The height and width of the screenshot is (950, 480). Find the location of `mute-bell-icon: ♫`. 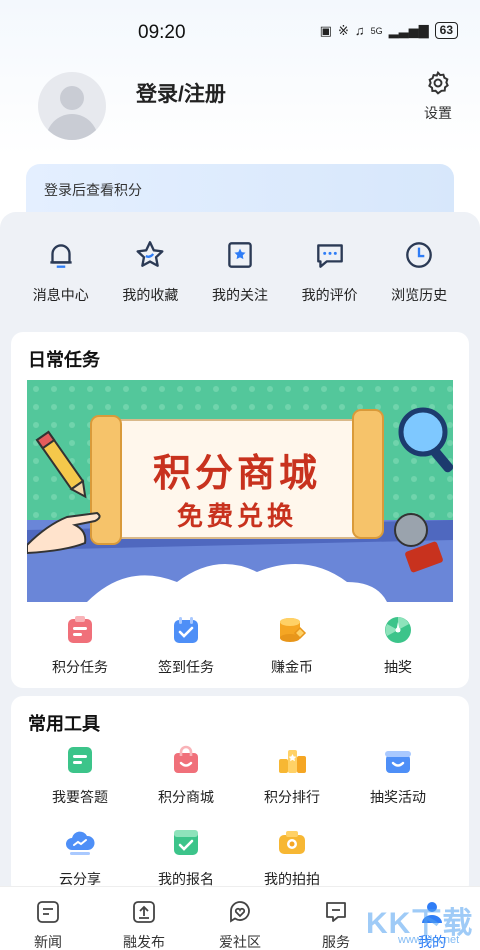

mute-bell-icon: ♫ is located at coordinates (359, 30).